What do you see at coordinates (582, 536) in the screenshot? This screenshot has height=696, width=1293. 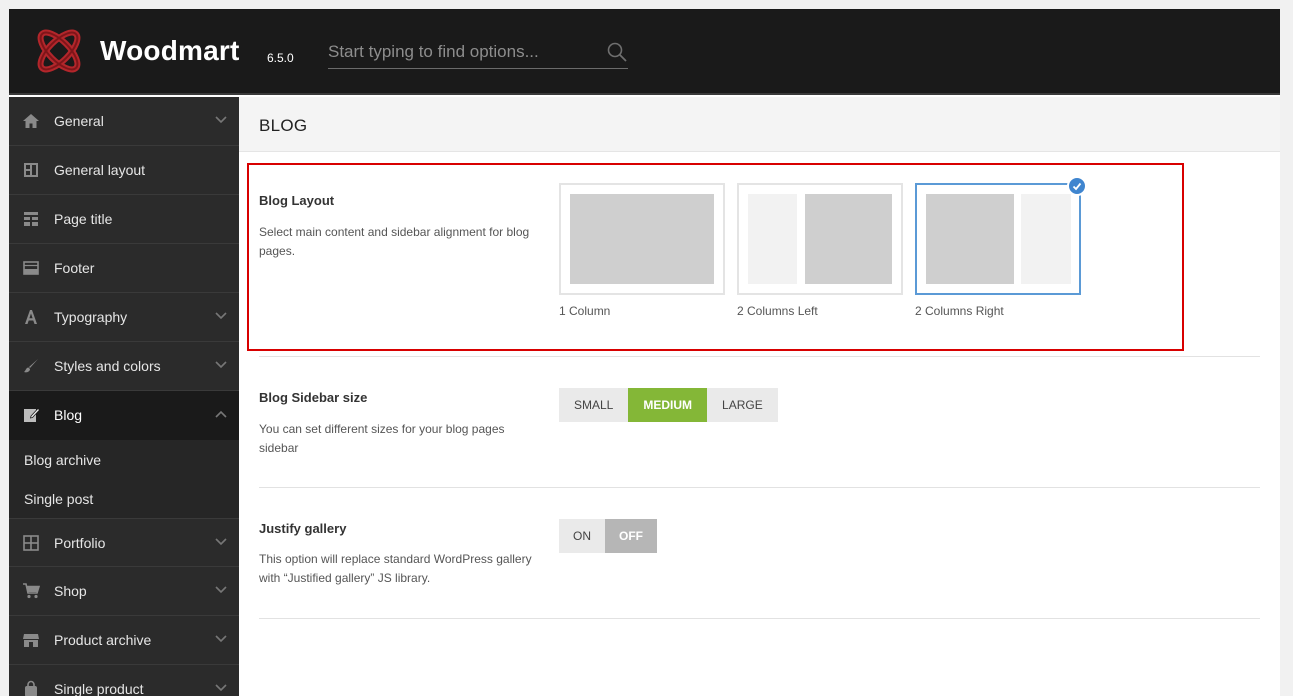 I see `toggle-on-button: ON` at bounding box center [582, 536].